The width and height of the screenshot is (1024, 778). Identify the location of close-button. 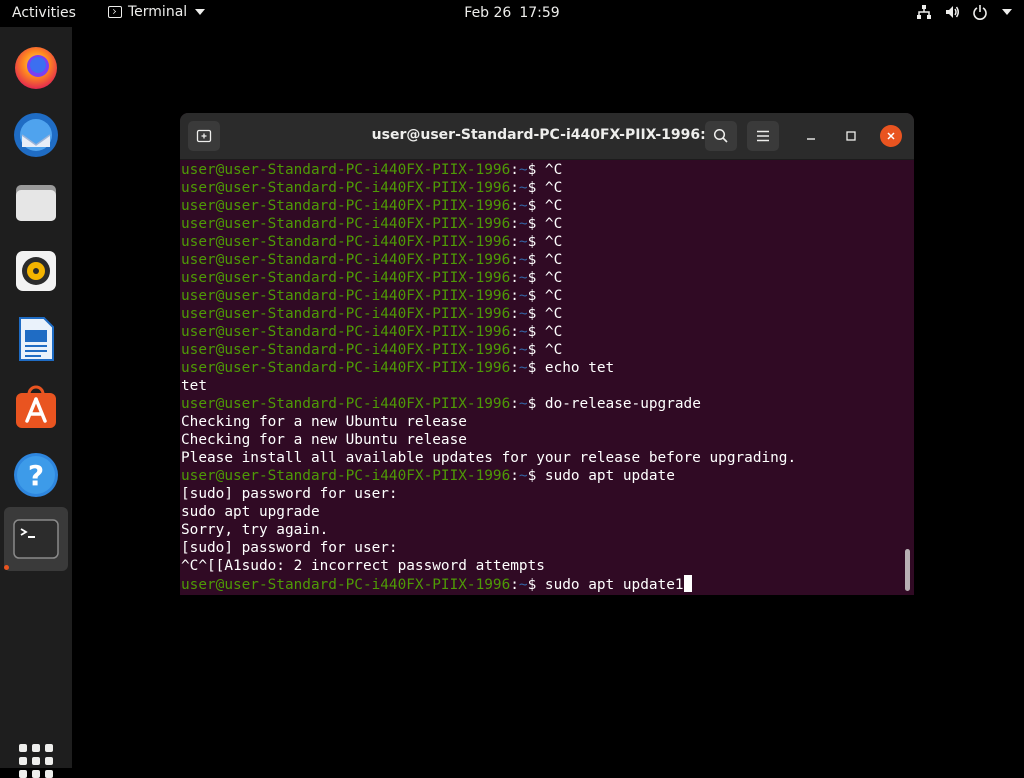
(891, 136).